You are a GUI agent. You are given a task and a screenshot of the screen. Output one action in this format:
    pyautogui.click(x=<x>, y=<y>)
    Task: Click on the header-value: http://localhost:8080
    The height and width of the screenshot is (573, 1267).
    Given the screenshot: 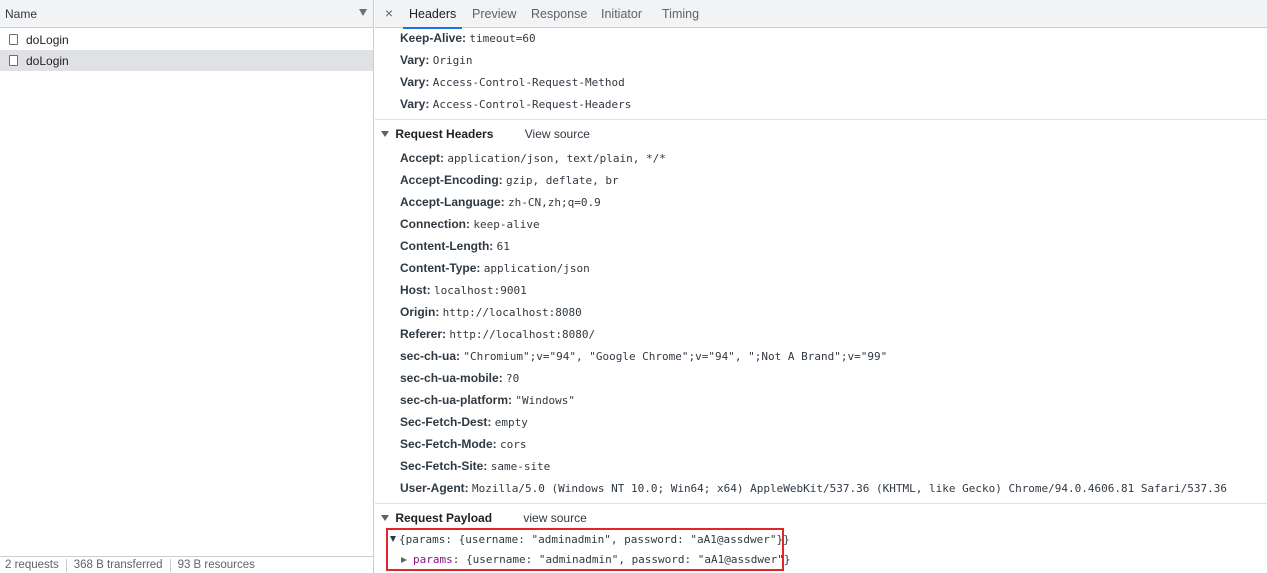 What is the action you would take?
    pyautogui.click(x=512, y=312)
    